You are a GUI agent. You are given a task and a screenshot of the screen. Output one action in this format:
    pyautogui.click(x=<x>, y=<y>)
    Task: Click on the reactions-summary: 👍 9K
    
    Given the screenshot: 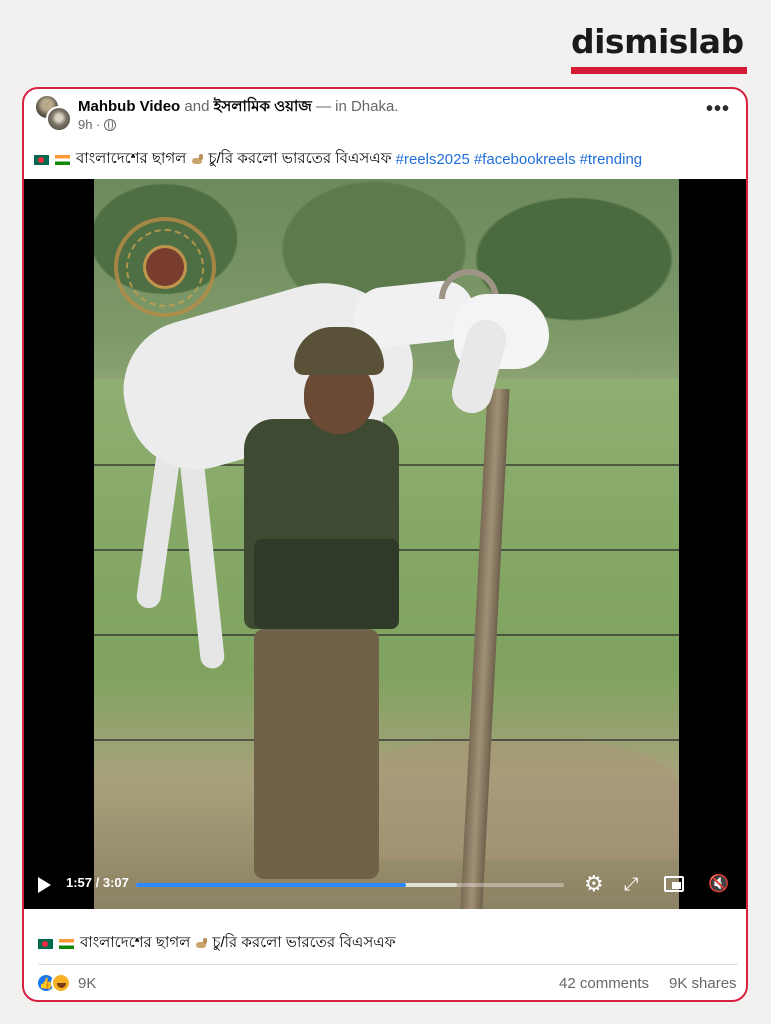 What is the action you would take?
    pyautogui.click(x=66, y=983)
    